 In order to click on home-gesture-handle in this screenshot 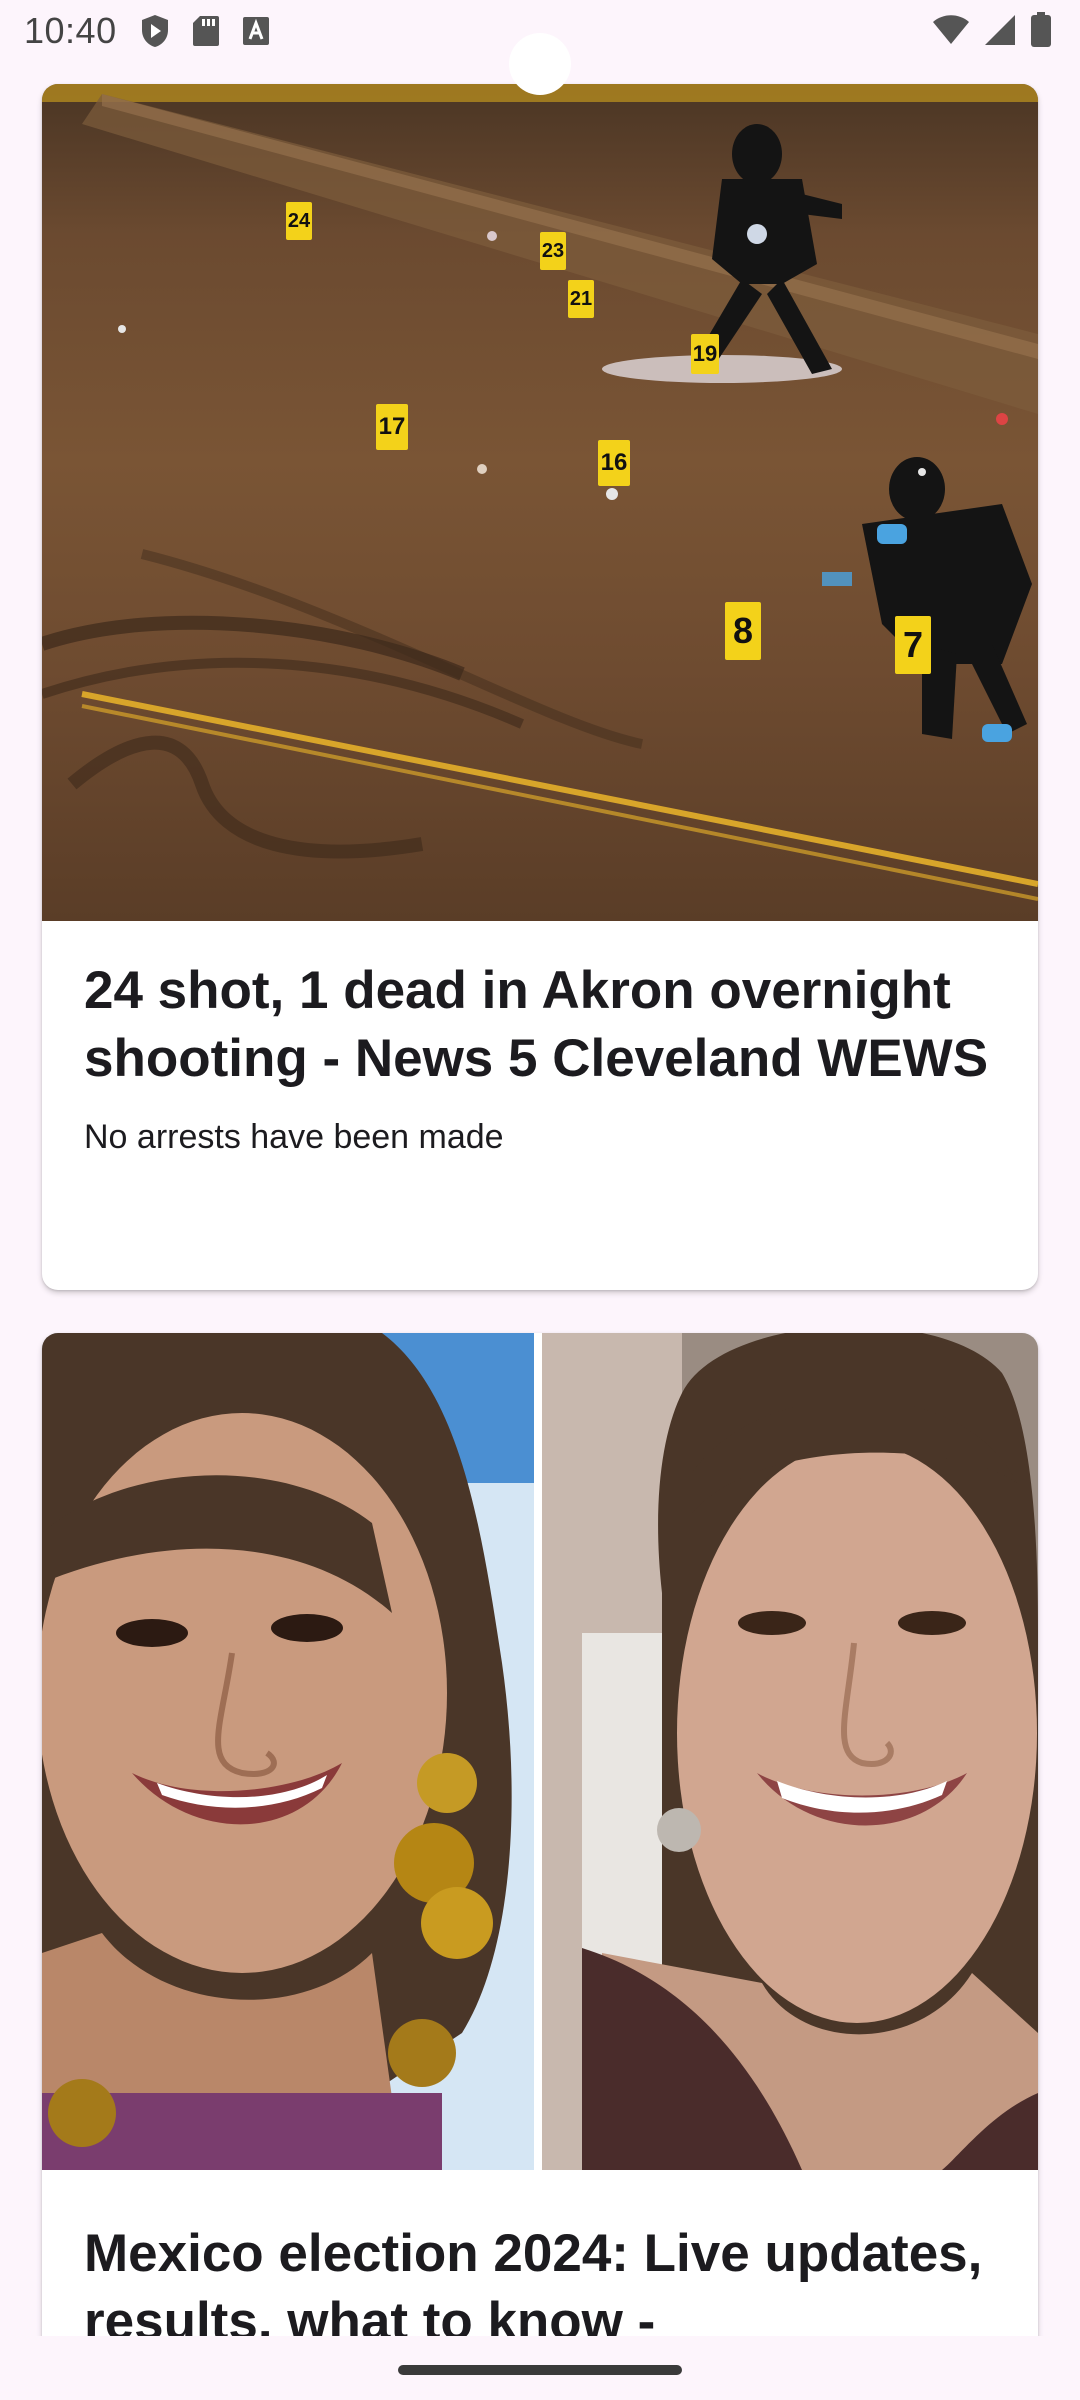, I will do `click(540, 2370)`.